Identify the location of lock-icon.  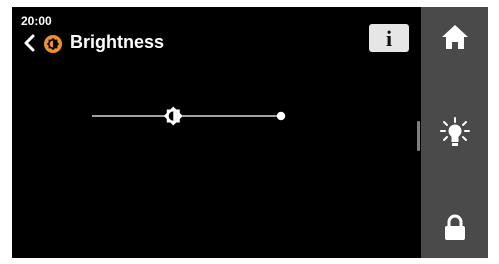
(454, 227).